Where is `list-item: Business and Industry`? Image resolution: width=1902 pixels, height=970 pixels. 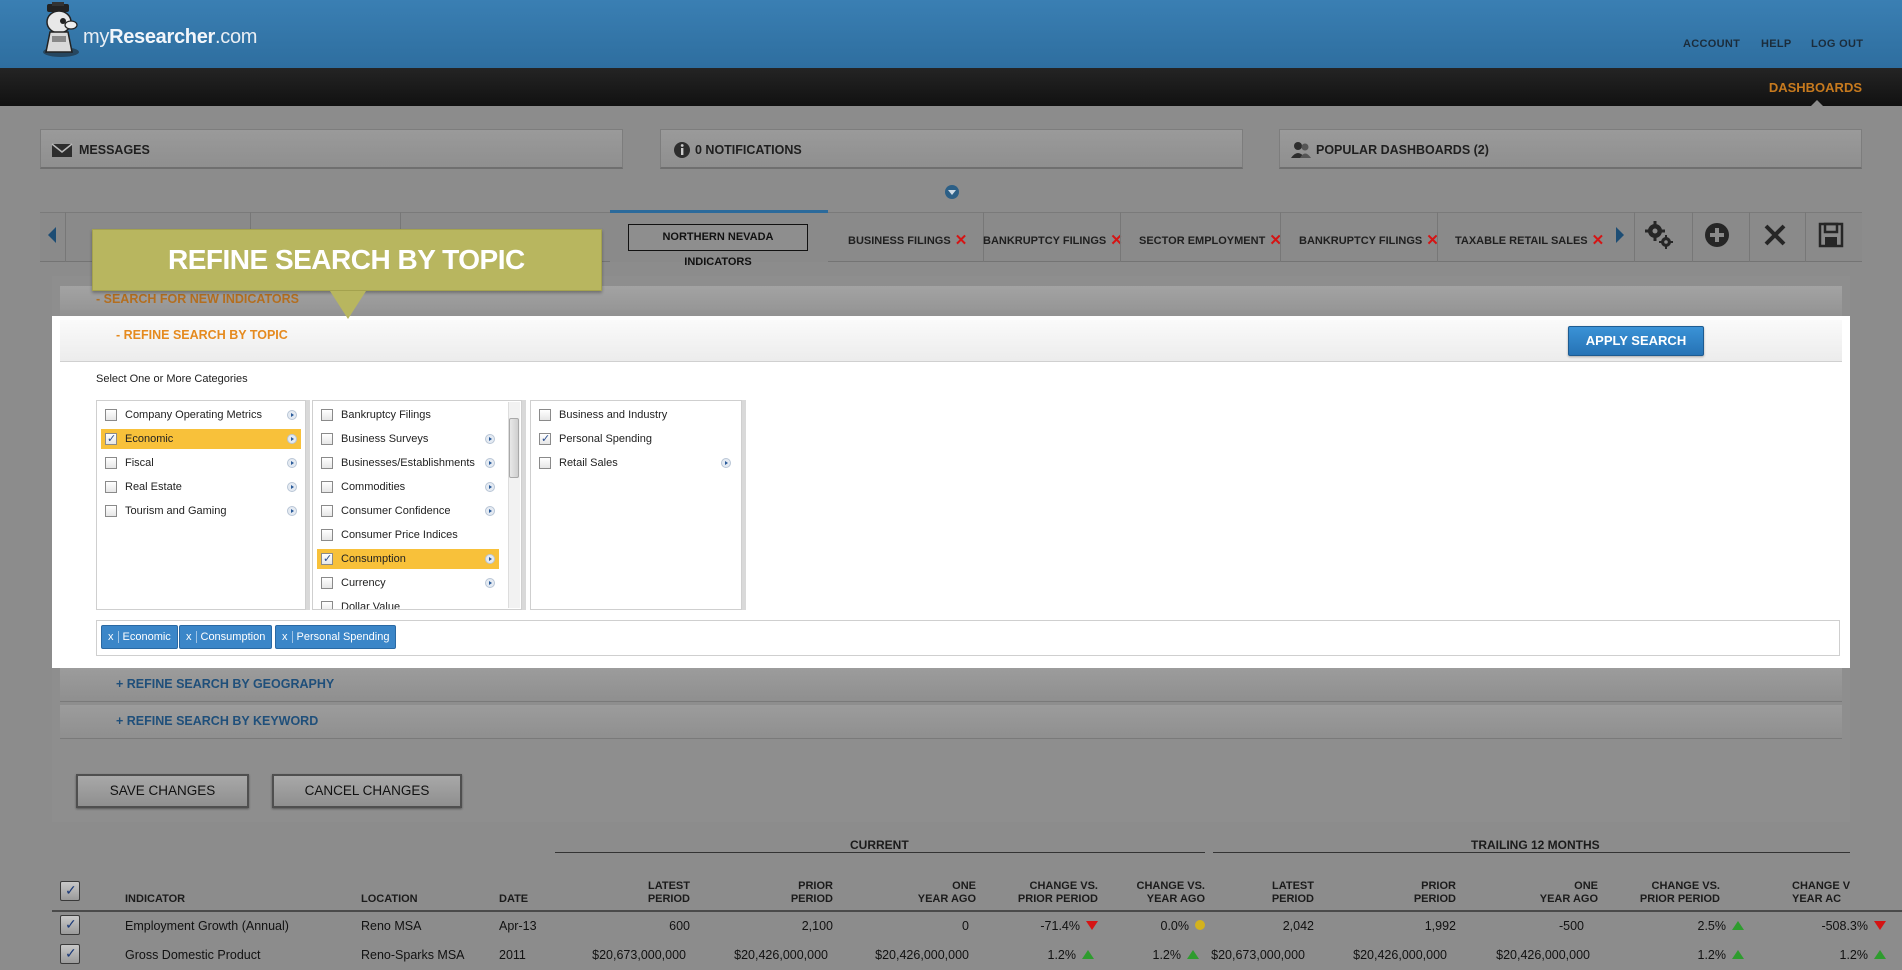 list-item: Business and Industry is located at coordinates (635, 415).